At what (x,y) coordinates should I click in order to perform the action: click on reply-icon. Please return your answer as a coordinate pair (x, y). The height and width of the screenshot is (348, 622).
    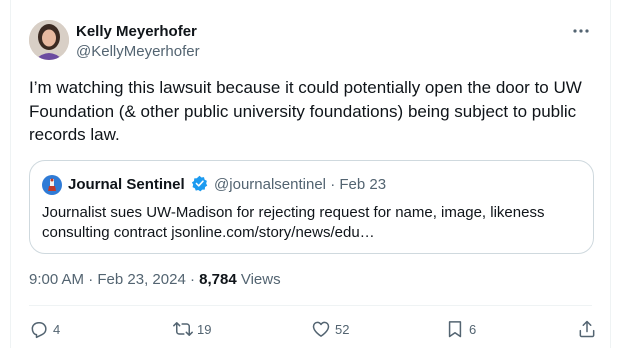
    Looking at the image, I should click on (39, 330).